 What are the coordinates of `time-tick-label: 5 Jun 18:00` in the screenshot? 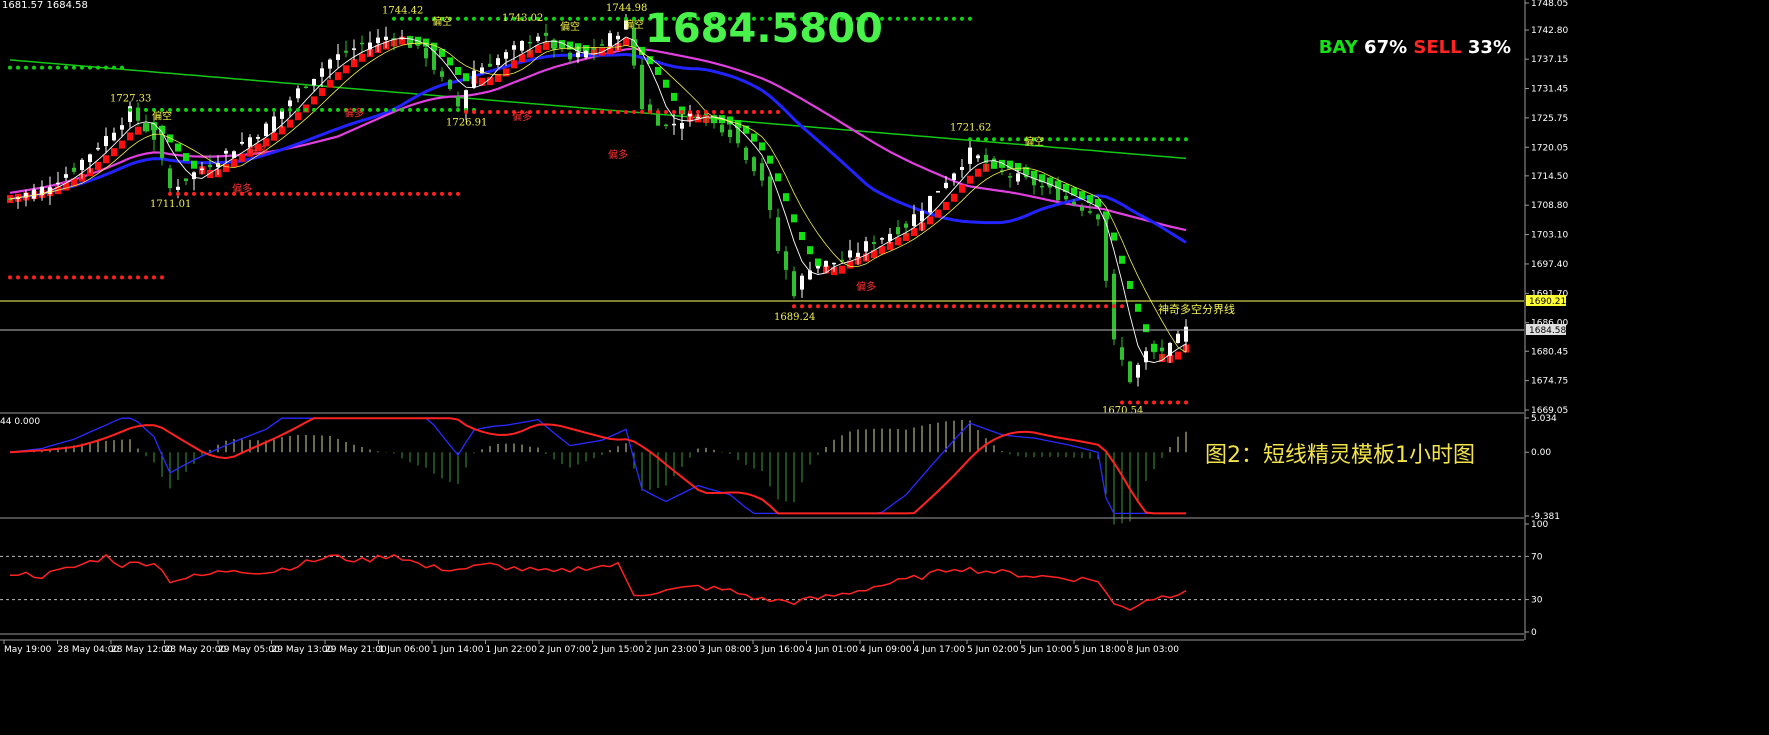 It's located at (1100, 650).